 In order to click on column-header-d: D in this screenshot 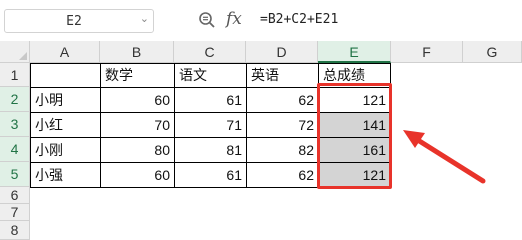, I will do `click(282, 52)`.